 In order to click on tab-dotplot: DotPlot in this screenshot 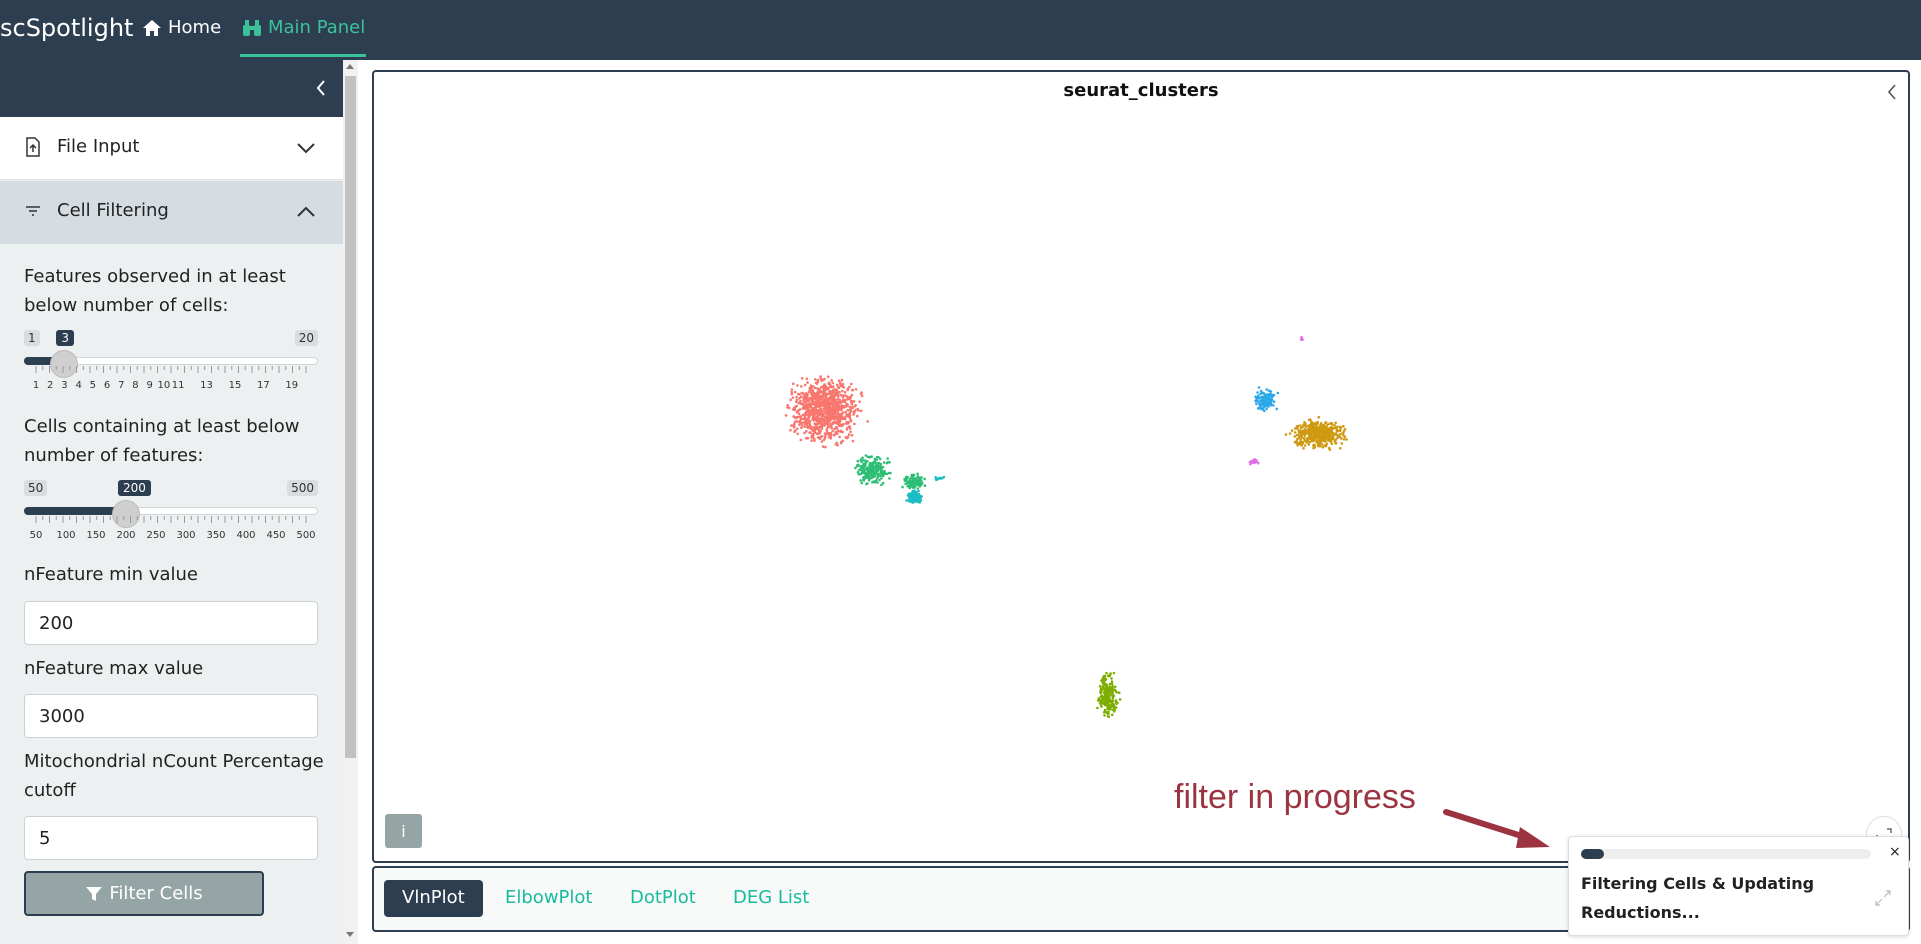, I will do `click(663, 898)`.